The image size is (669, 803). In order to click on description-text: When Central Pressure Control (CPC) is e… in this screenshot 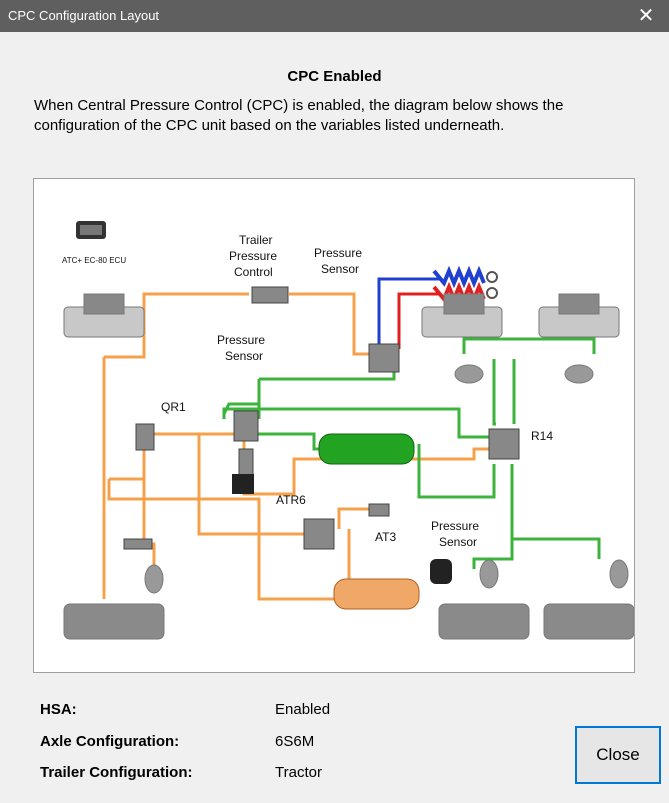, I will do `click(299, 115)`.